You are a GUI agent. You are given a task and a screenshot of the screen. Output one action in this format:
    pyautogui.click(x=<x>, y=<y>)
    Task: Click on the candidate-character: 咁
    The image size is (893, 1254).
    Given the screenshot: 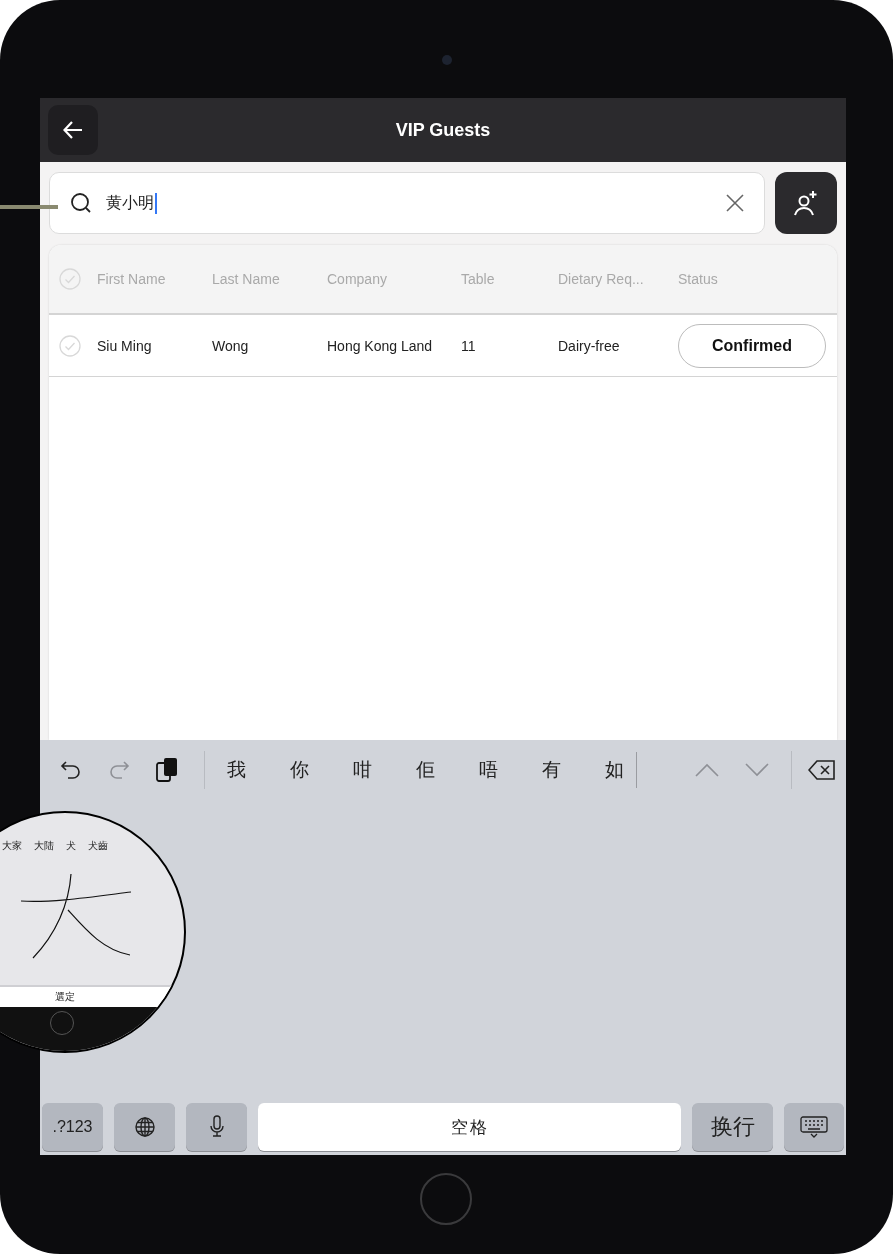 What is the action you would take?
    pyautogui.click(x=362, y=770)
    